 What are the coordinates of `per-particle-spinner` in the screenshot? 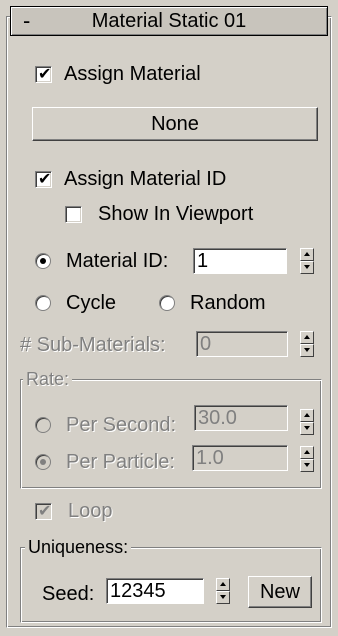 It's located at (307, 459).